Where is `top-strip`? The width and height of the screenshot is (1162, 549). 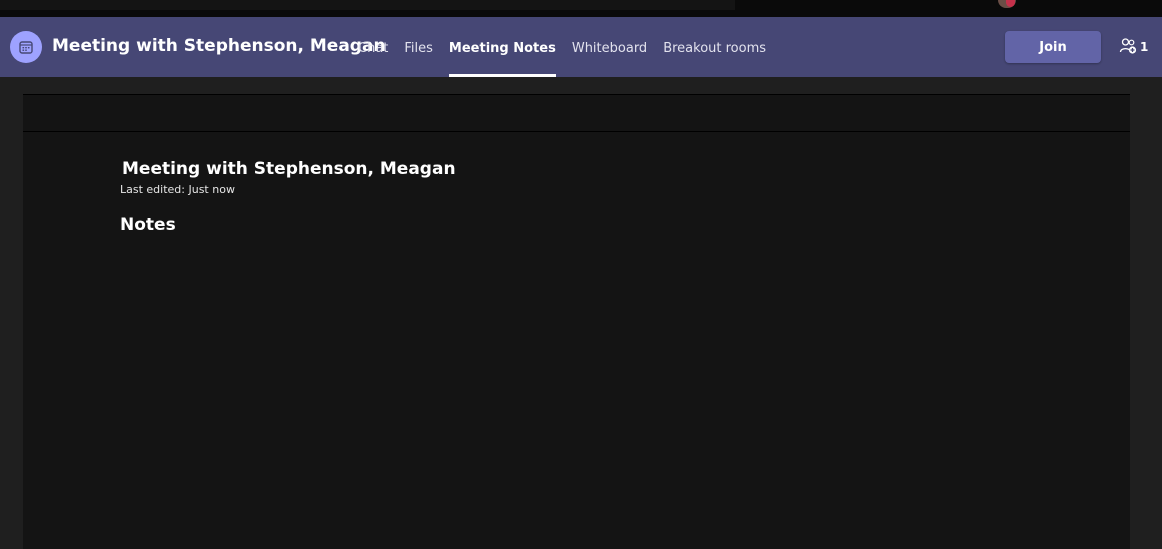 top-strip is located at coordinates (581, 8).